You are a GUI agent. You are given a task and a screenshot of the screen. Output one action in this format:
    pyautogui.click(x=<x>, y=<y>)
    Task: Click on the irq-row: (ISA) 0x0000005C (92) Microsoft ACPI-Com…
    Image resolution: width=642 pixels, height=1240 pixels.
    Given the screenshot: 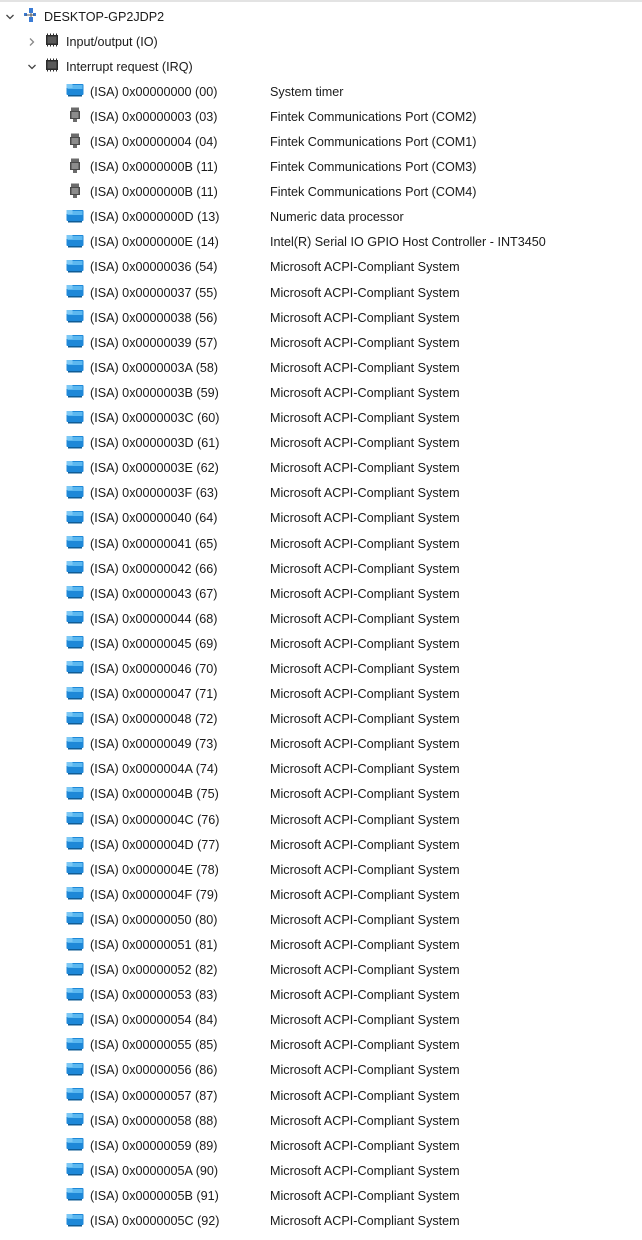 What is the action you would take?
    pyautogui.click(x=321, y=1221)
    